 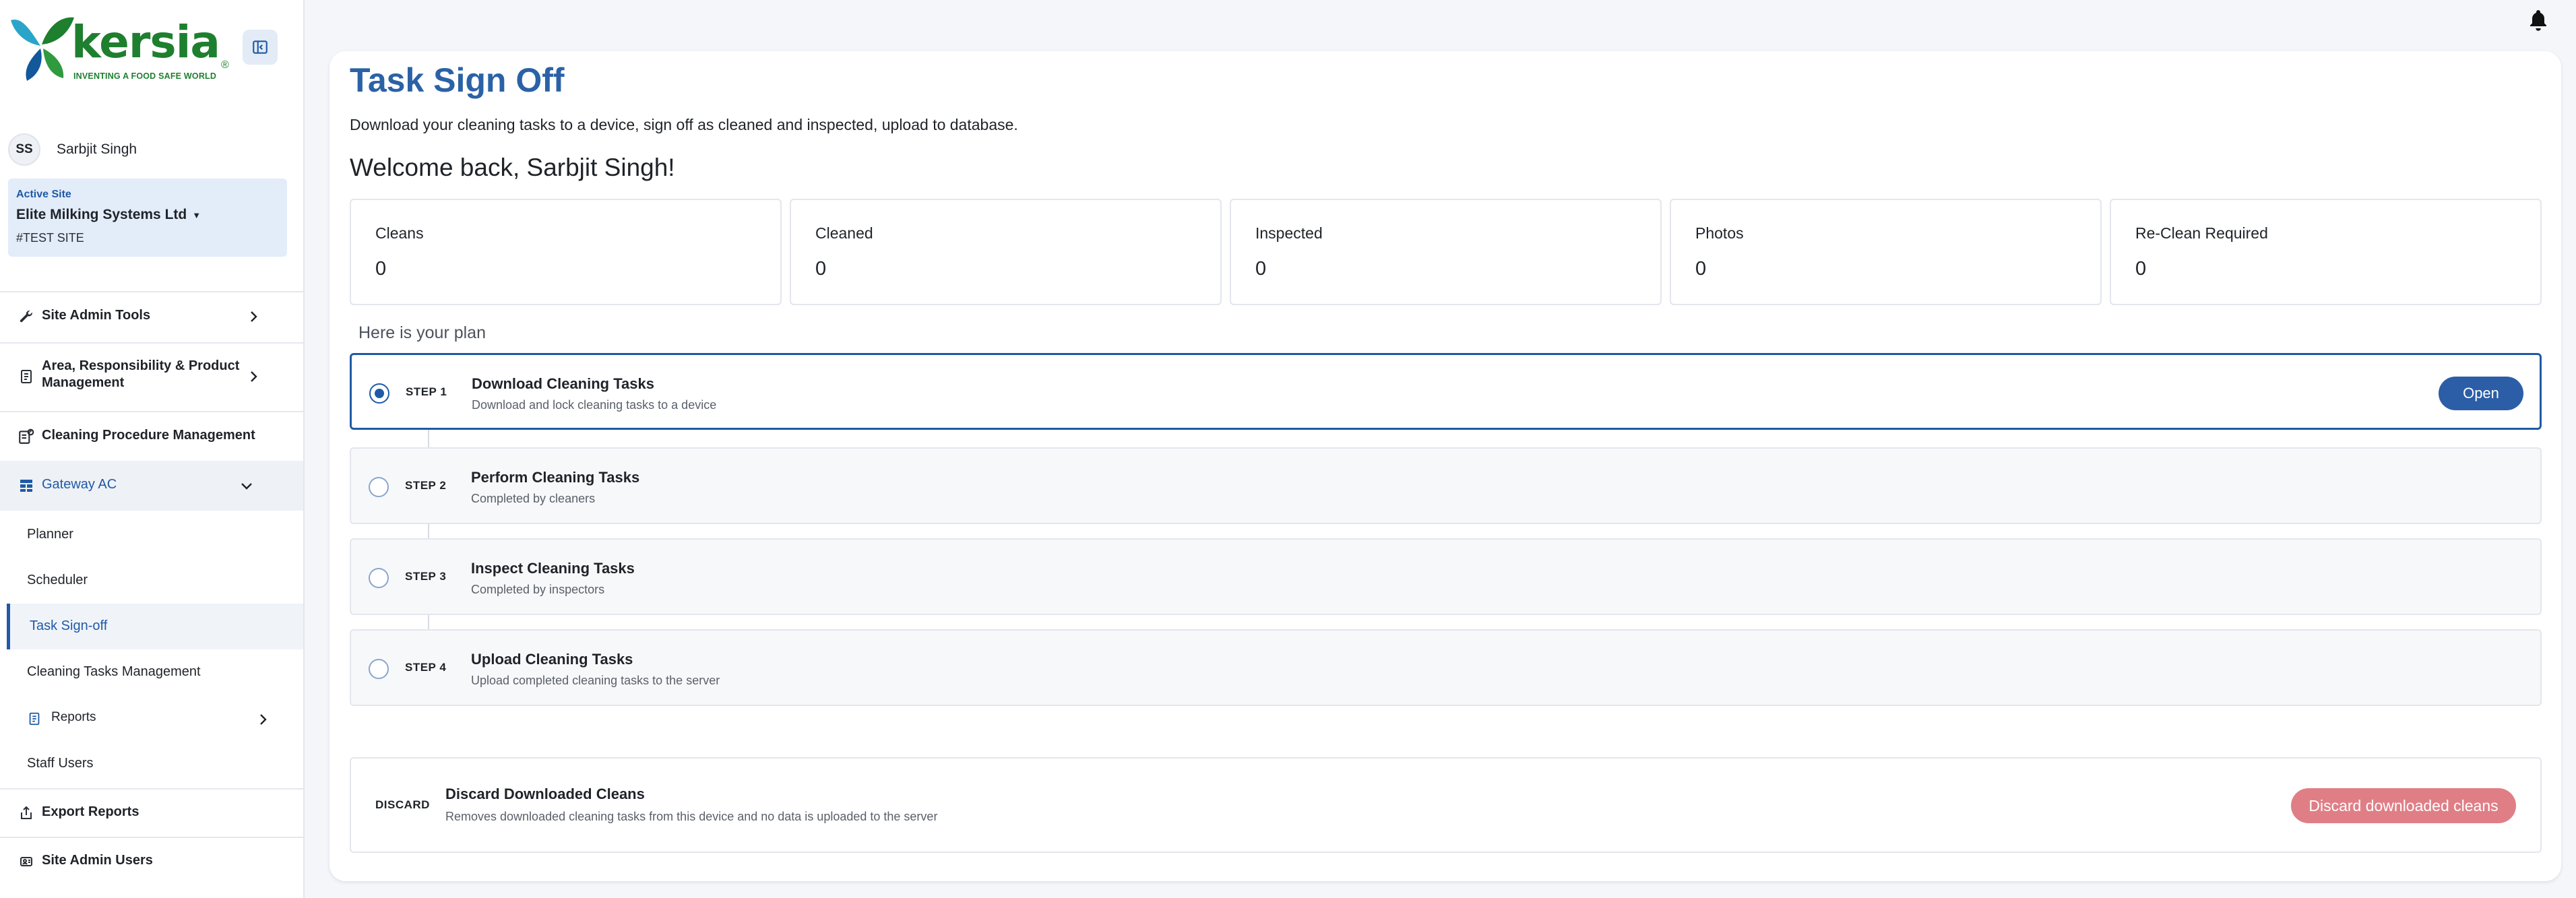 I want to click on document-icon, so click(x=26, y=376).